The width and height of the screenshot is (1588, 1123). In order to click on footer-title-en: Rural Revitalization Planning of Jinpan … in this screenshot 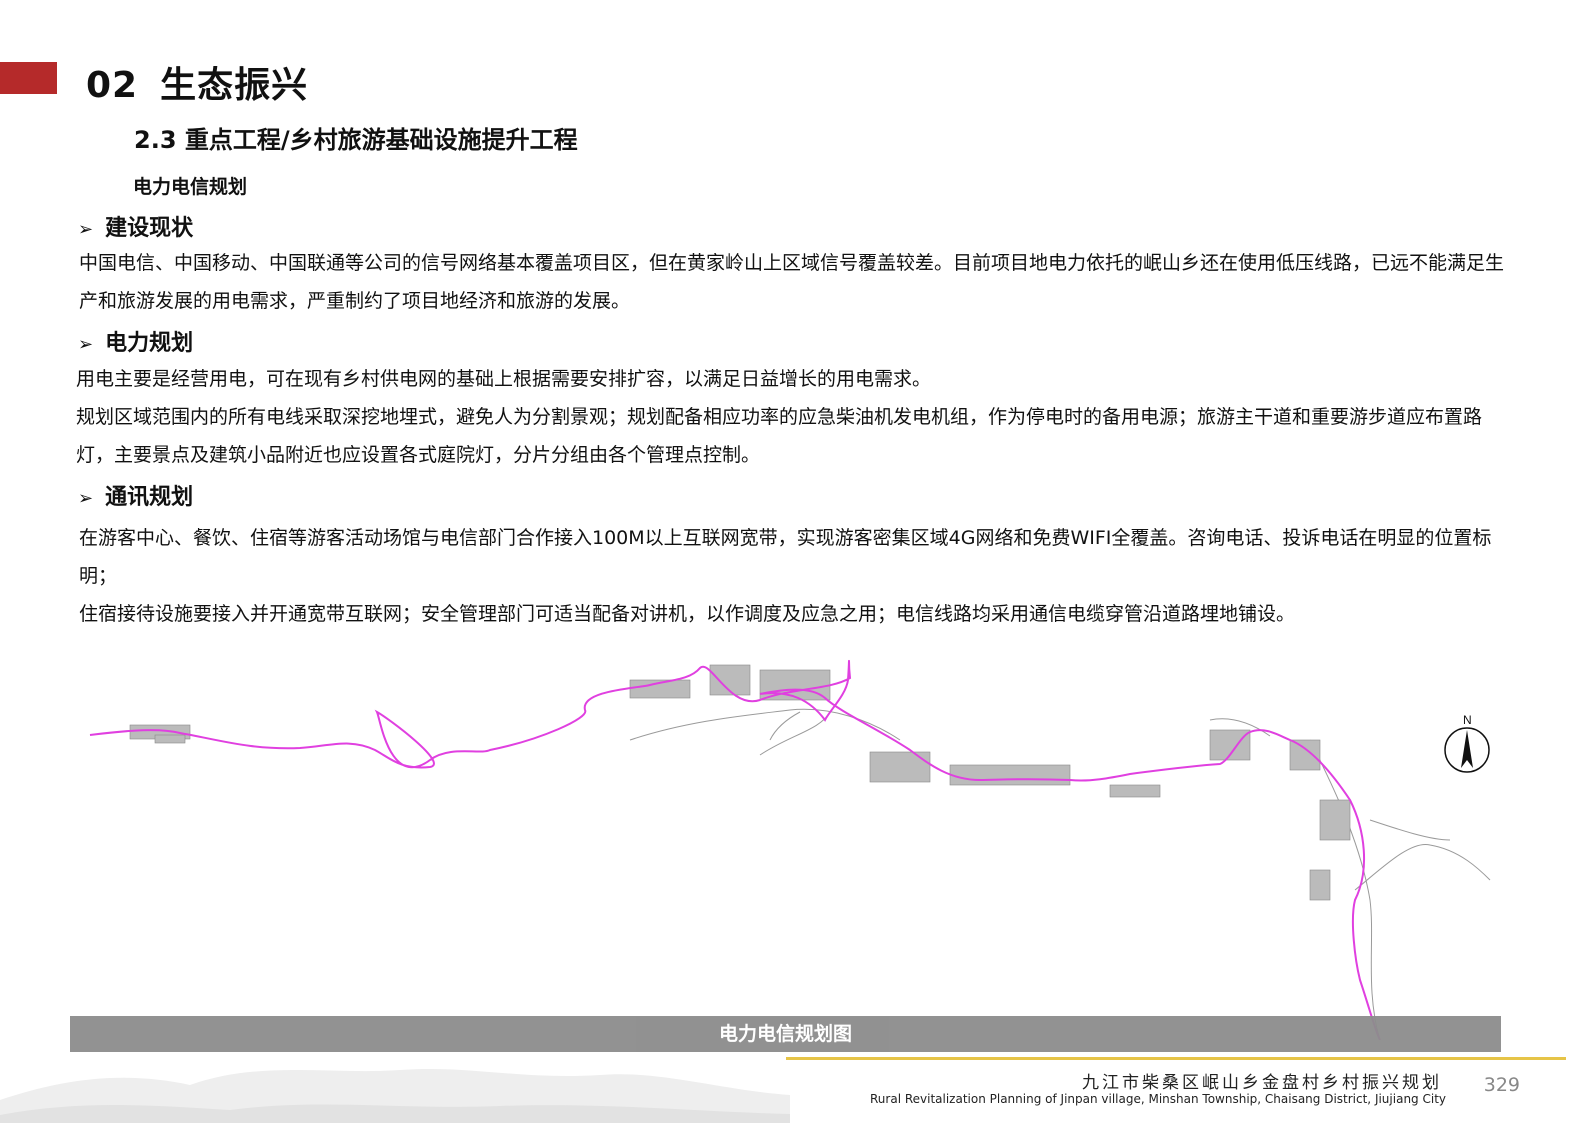, I will do `click(1158, 1099)`.